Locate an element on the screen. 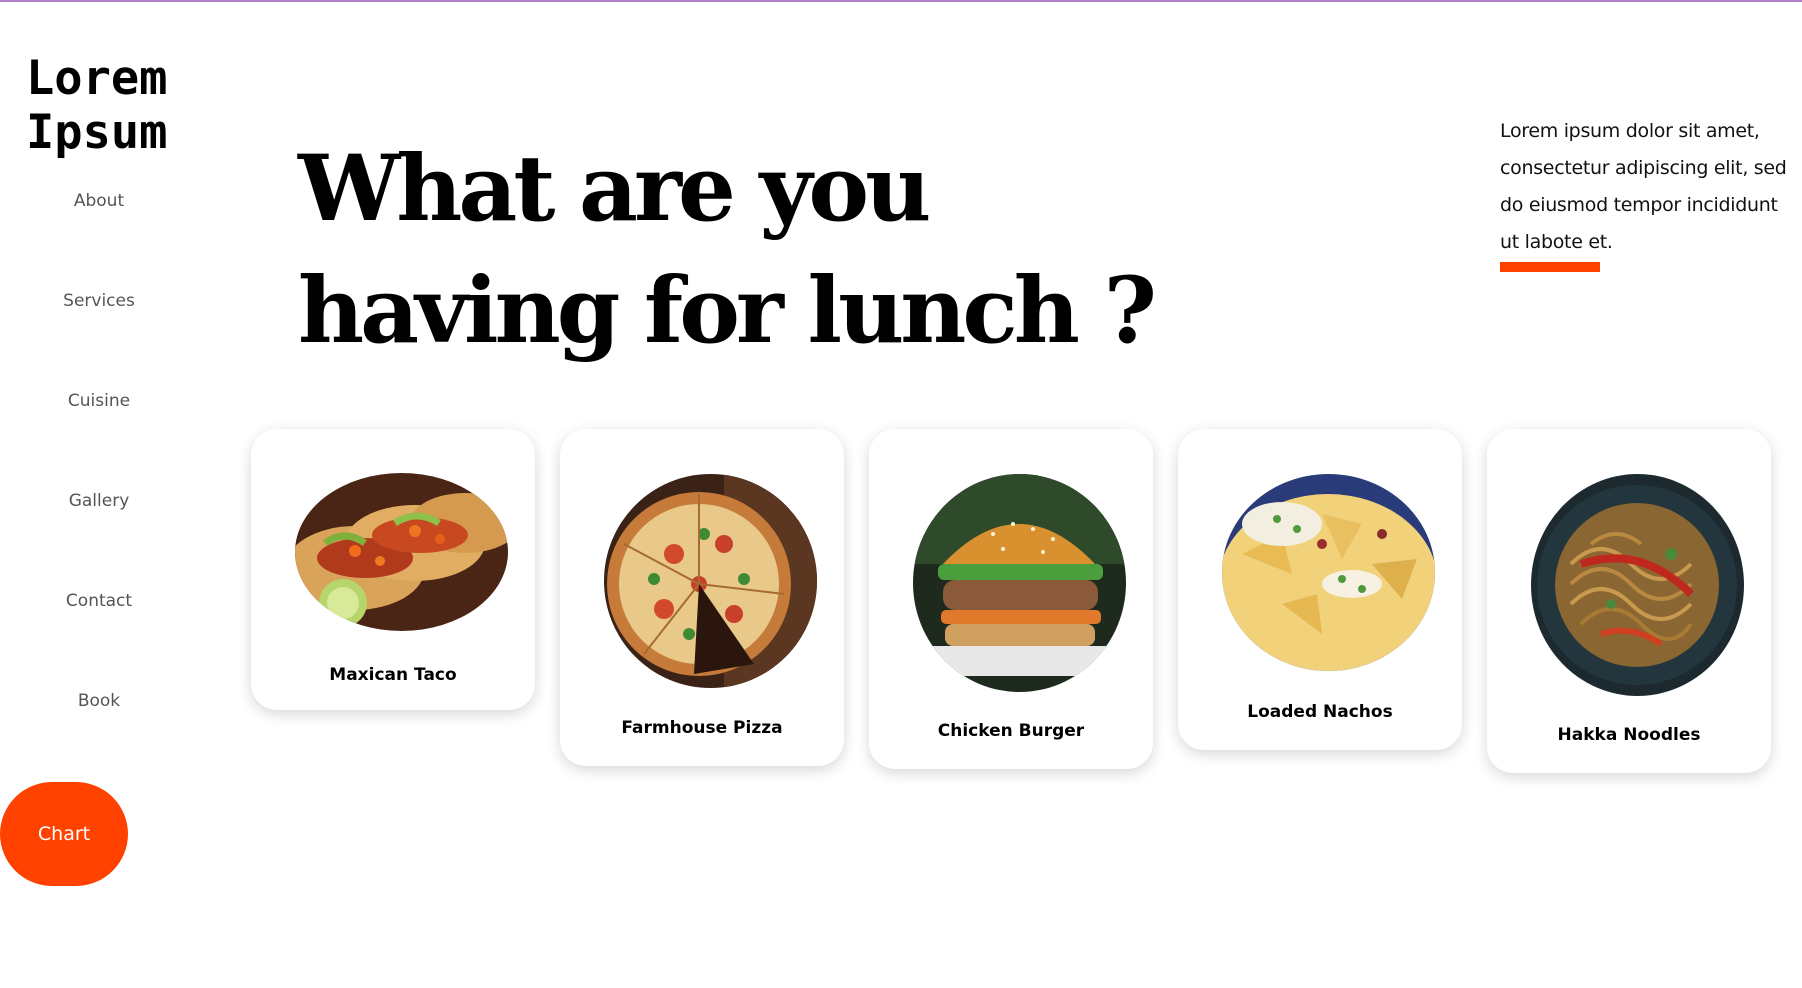 The width and height of the screenshot is (1802, 988). dish-name-noodles: Hakka Noodles is located at coordinates (1629, 735).